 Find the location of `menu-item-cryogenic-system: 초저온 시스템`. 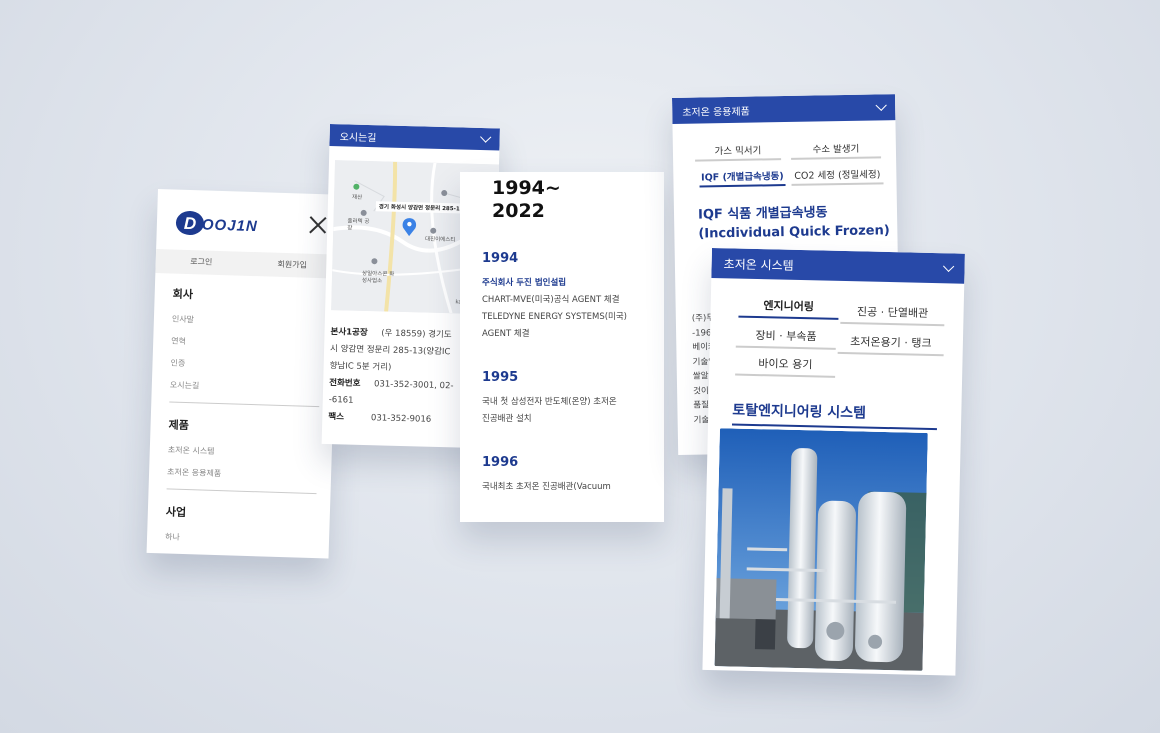

menu-item-cryogenic-system: 초저온 시스템 is located at coordinates (243, 452).